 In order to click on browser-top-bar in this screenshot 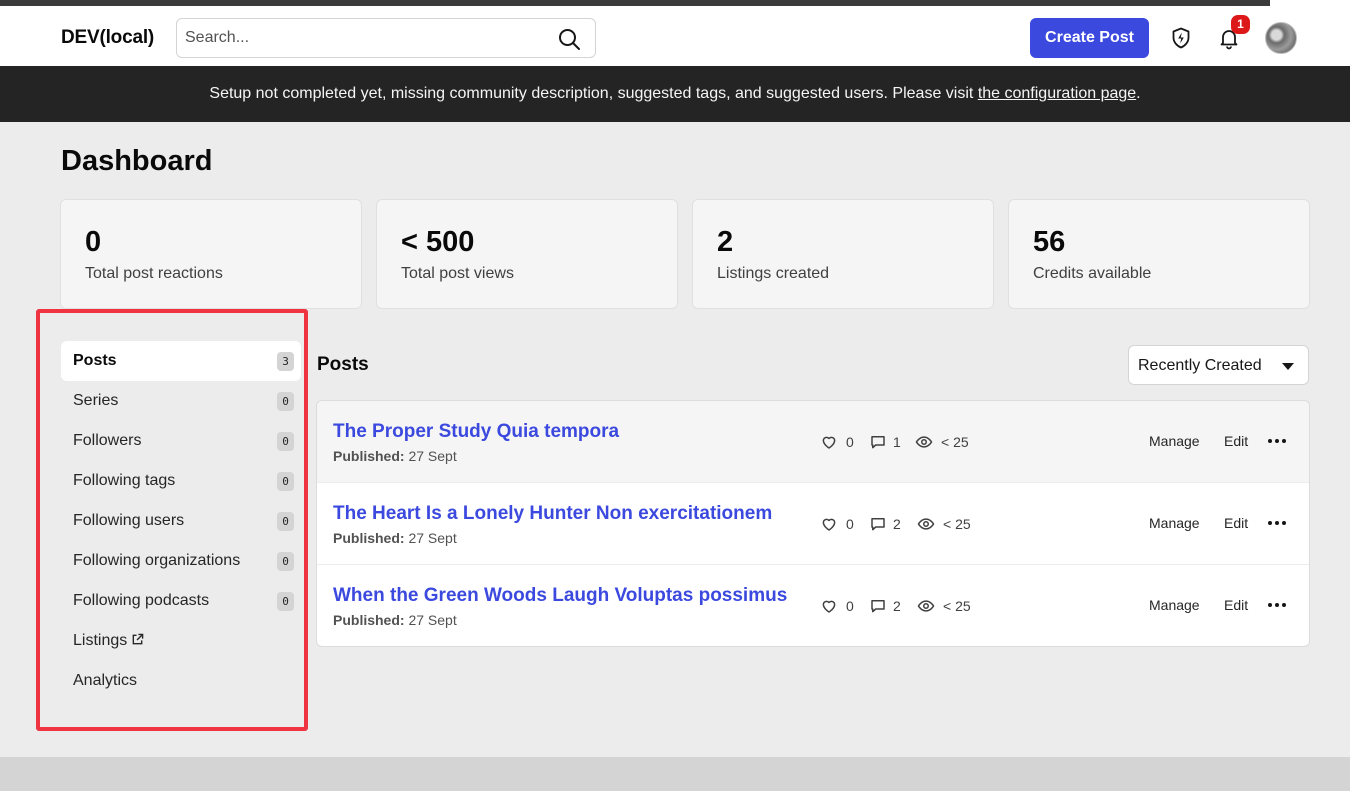, I will do `click(635, 3)`.